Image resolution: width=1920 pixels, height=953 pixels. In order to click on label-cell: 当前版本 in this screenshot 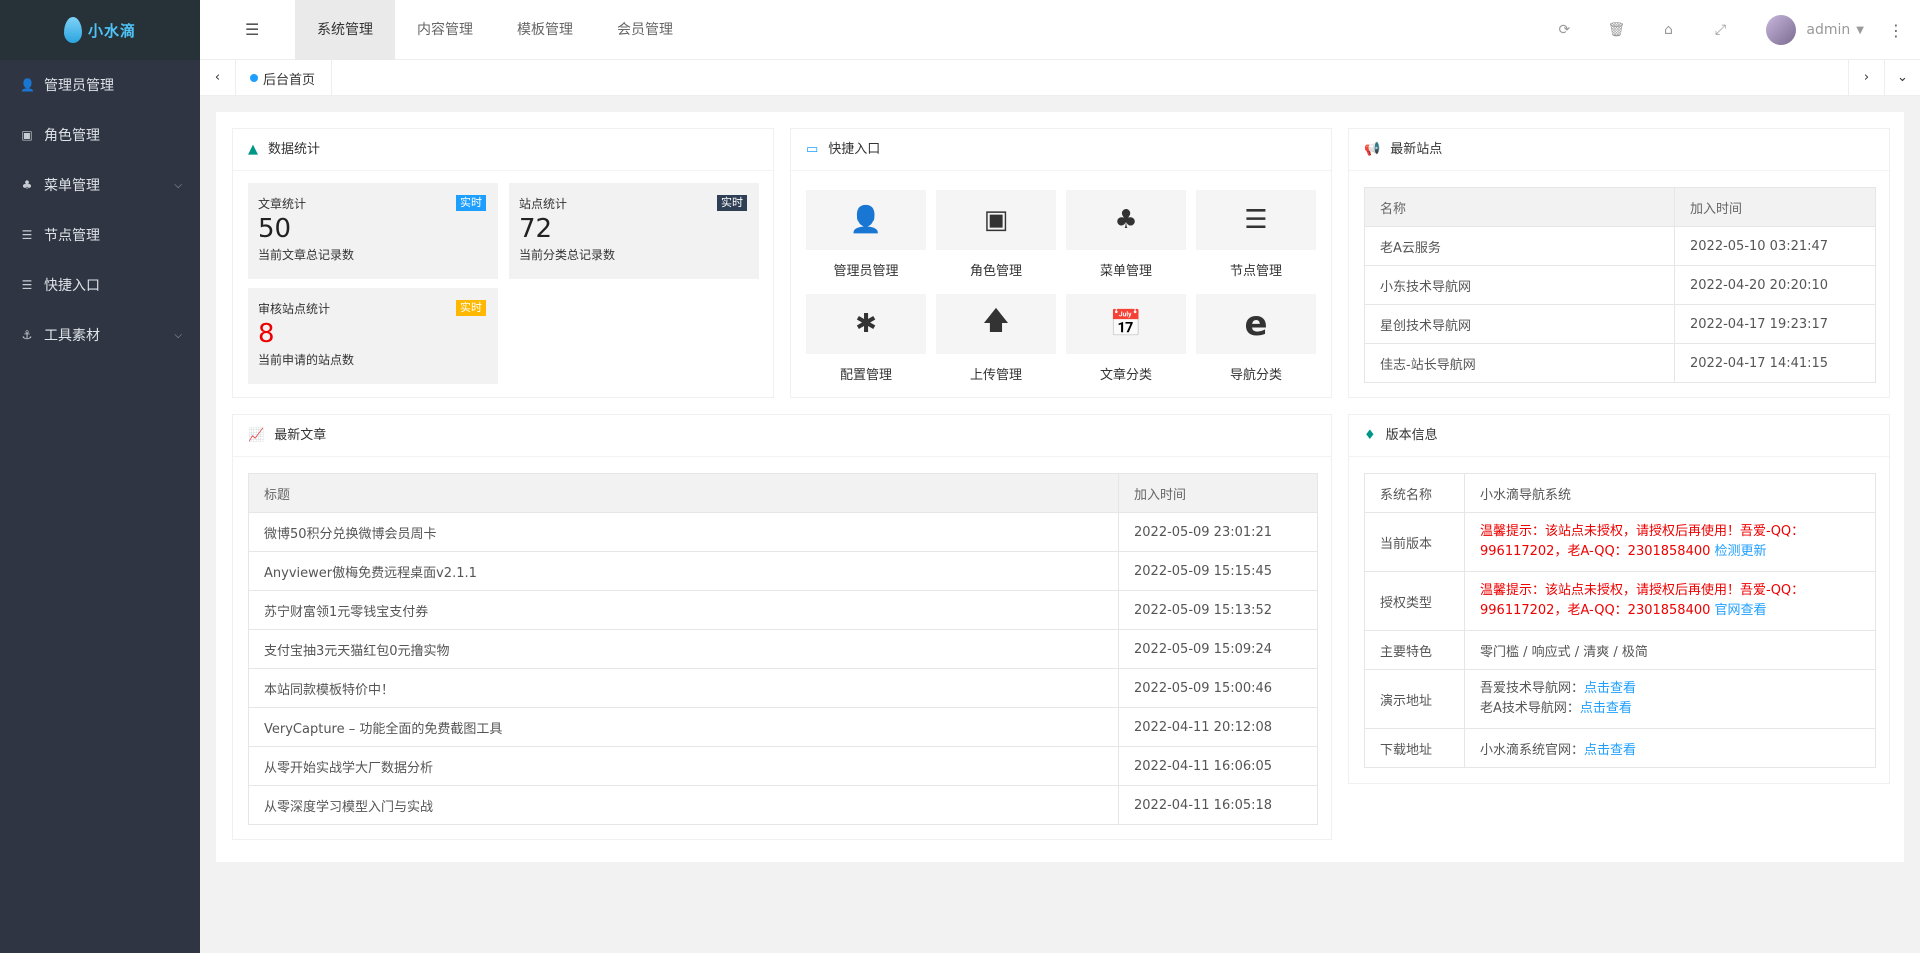, I will do `click(1414, 542)`.